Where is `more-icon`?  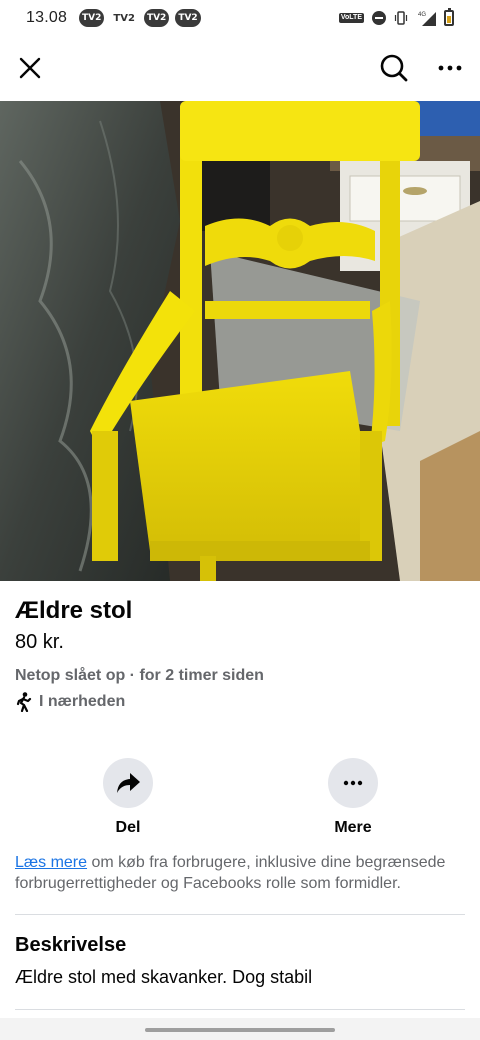
more-icon is located at coordinates (450, 68).